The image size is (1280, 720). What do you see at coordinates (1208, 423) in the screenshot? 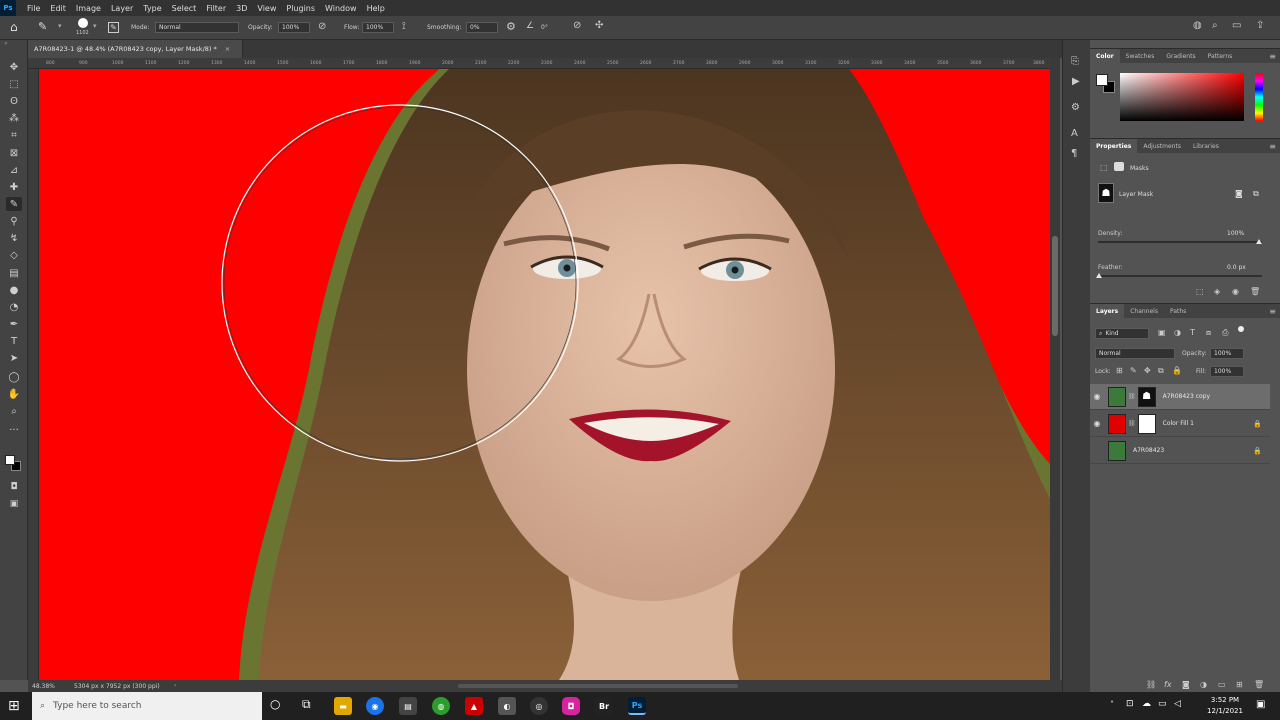
I see `layer-name: Color Fill 1` at bounding box center [1208, 423].